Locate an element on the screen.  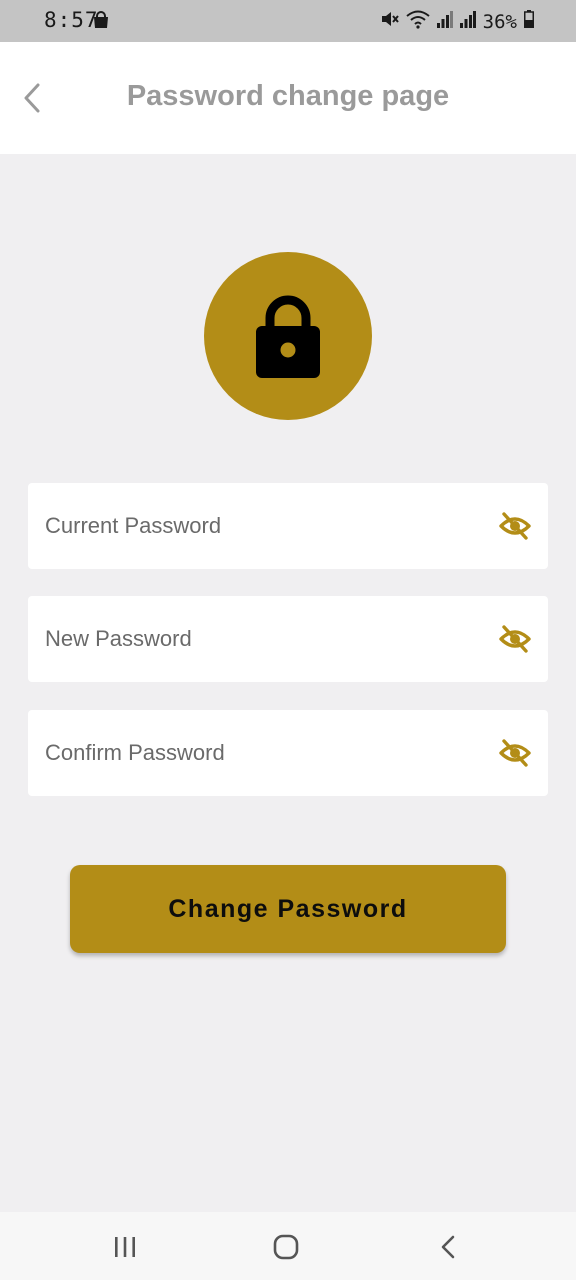
current-password-input is located at coordinates (253, 526).